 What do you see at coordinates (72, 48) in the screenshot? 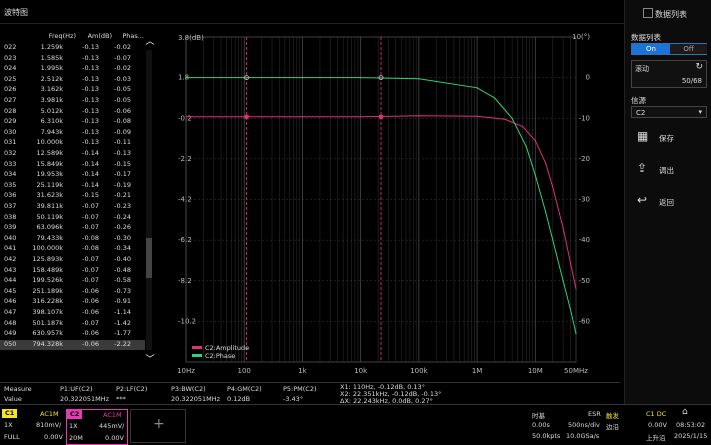
I see `table-row: 022 1.259k -0.13 -0.02` at bounding box center [72, 48].